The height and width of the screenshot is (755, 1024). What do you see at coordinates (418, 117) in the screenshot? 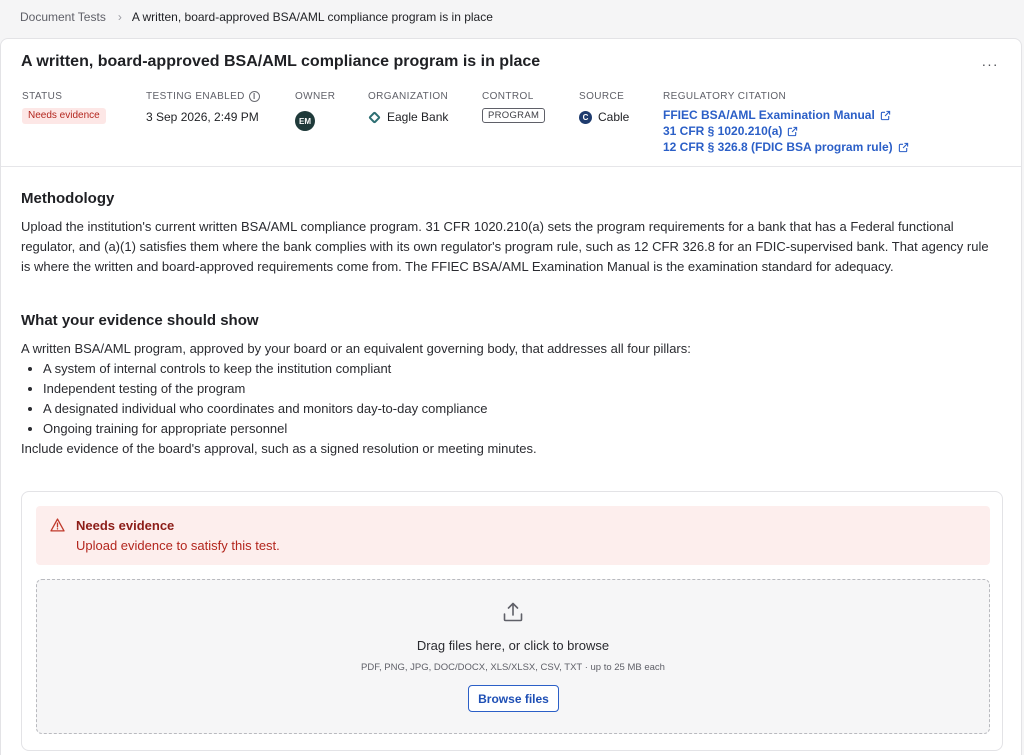
I see `organization-name: Eagle Bank` at bounding box center [418, 117].